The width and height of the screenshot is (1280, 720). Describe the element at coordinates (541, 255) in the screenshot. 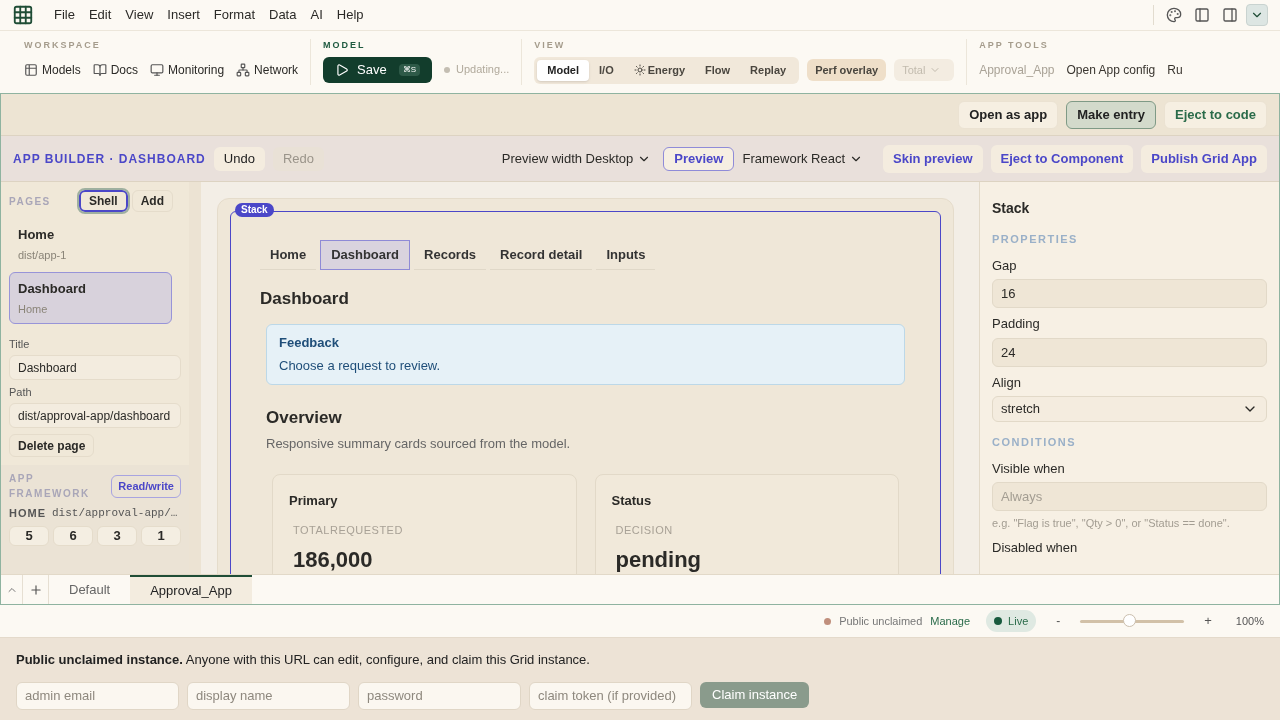

I see `app-tab: Record detail` at that location.